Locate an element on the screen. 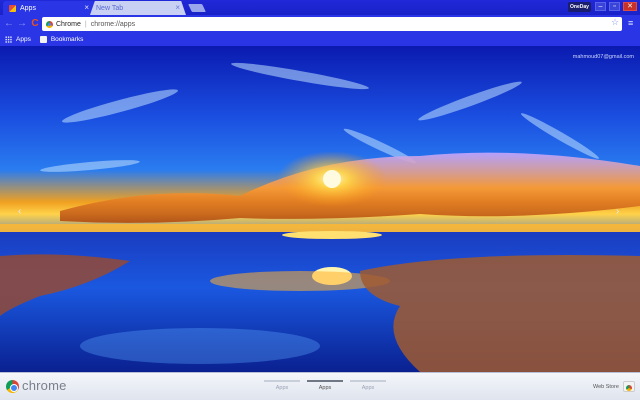 The width and height of the screenshot is (640, 400). address-bar: Chrome | chrome://apps is located at coordinates (332, 24).